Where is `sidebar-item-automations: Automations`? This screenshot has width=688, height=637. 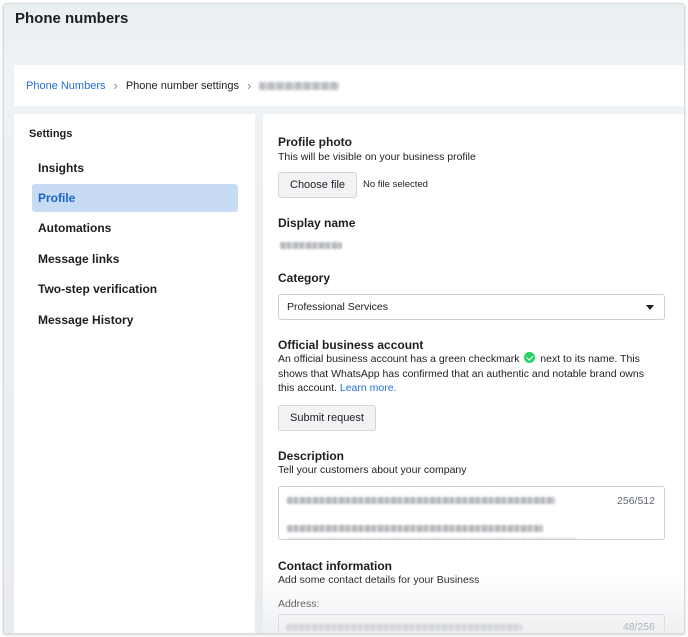
sidebar-item-automations: Automations is located at coordinates (135, 228).